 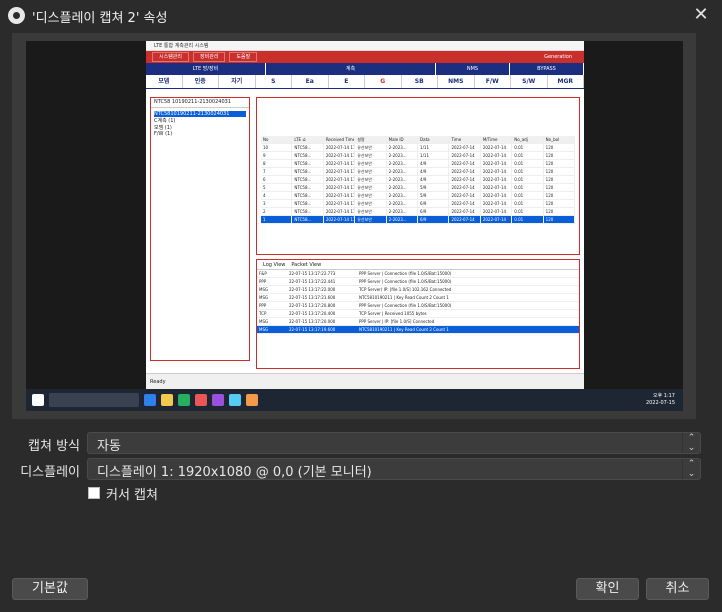 What do you see at coordinates (434, 187) in the screenshot?
I see `captured-table-cell: 5/9` at bounding box center [434, 187].